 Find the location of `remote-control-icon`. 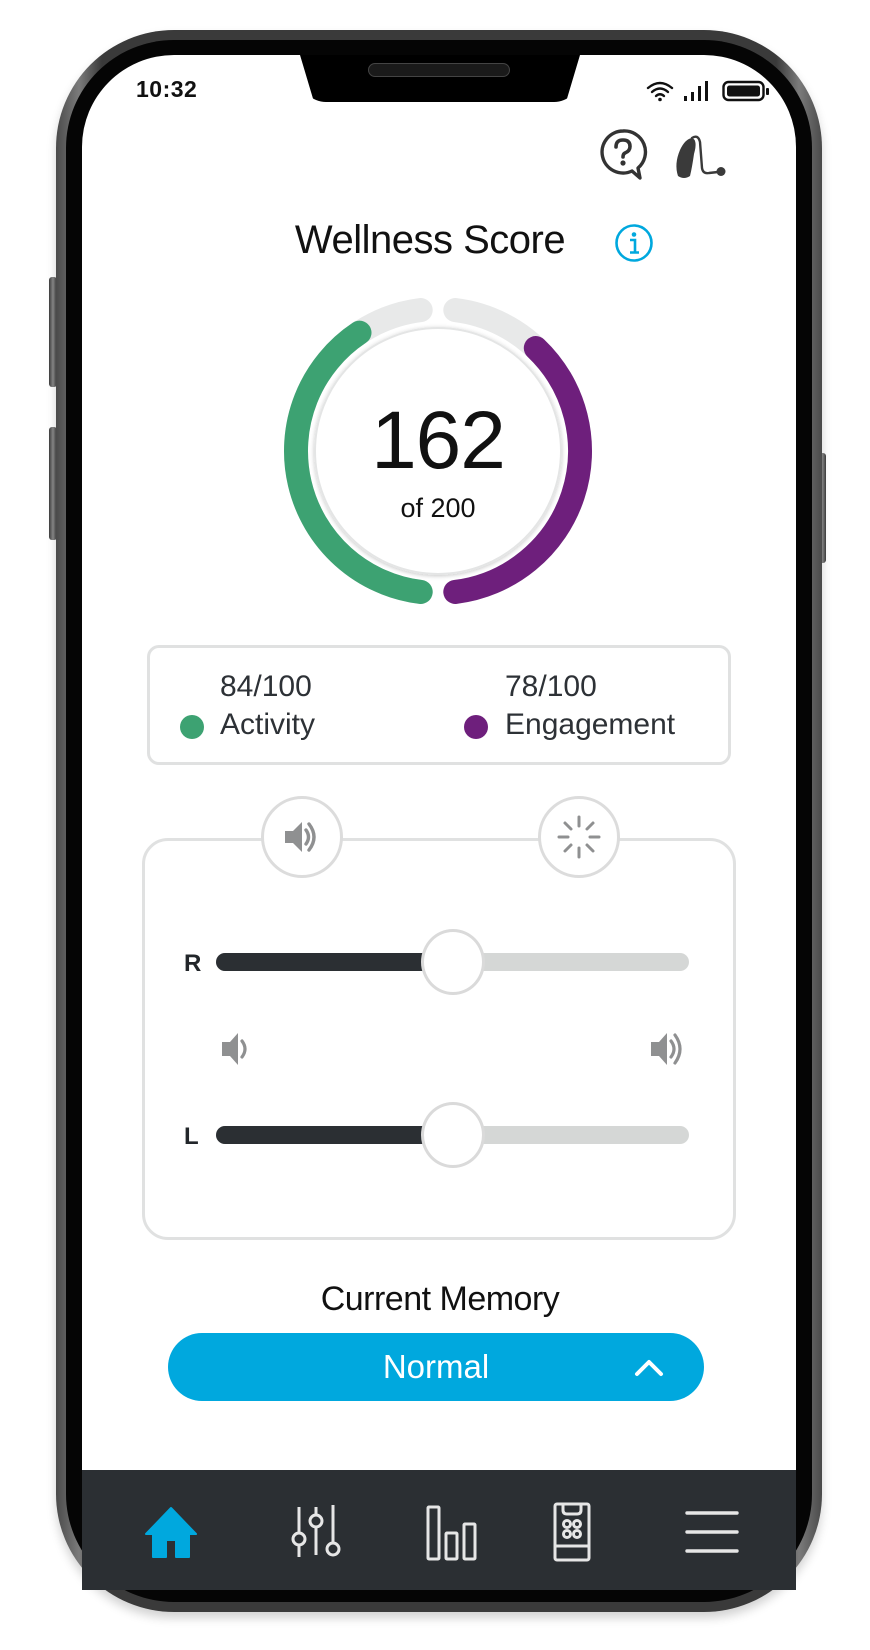

remote-control-icon is located at coordinates (572, 1532).